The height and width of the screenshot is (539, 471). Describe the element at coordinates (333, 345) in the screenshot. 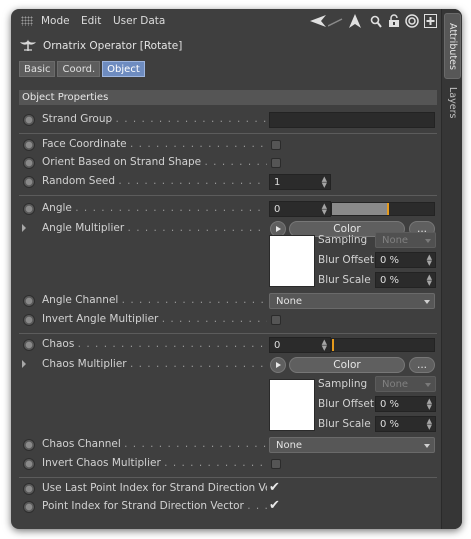

I see `chaos-slider-handle` at that location.